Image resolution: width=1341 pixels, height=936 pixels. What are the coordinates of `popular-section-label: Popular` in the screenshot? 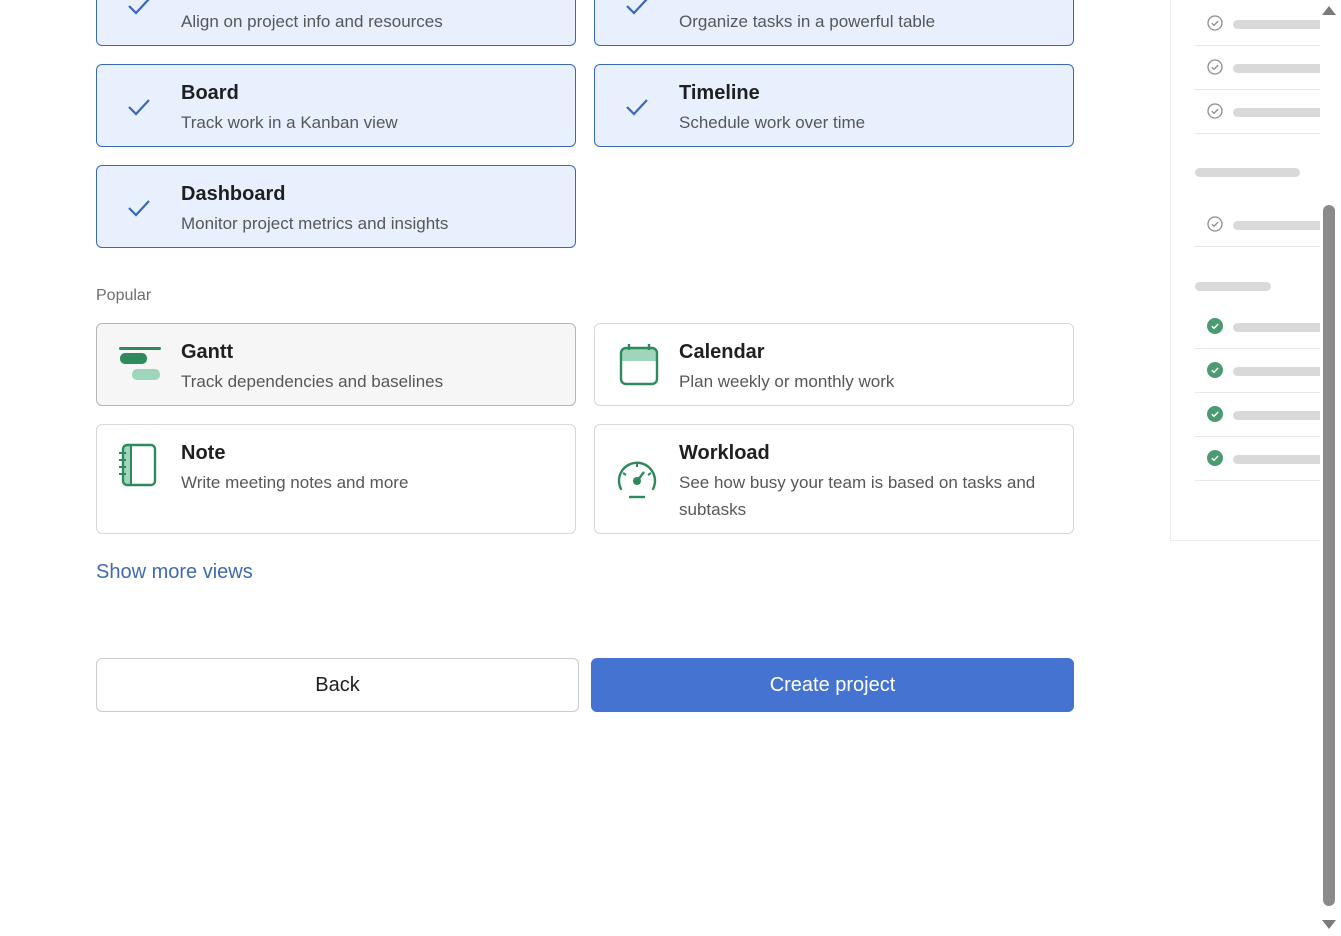 It's located at (124, 295).